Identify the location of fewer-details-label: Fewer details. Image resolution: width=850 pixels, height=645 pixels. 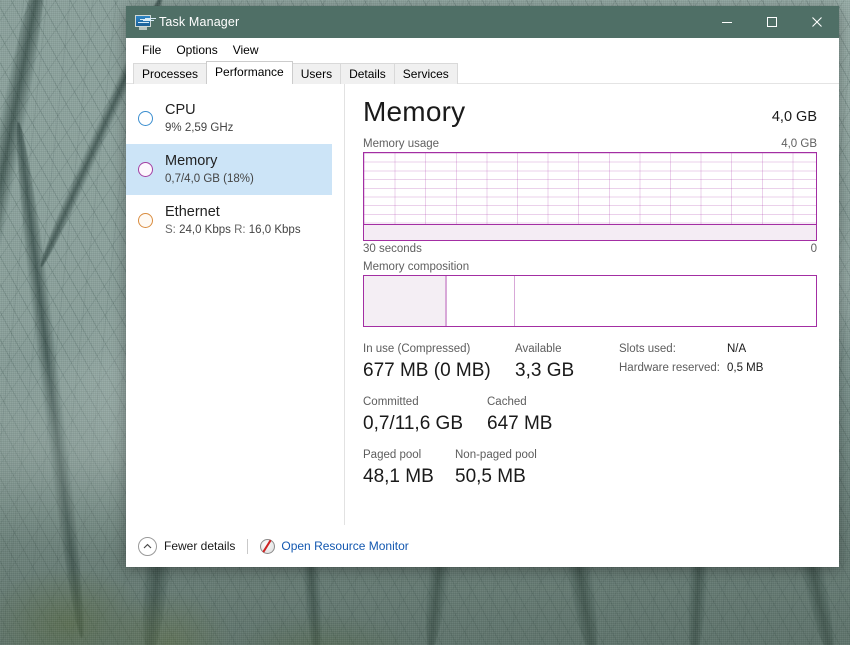
(200, 546).